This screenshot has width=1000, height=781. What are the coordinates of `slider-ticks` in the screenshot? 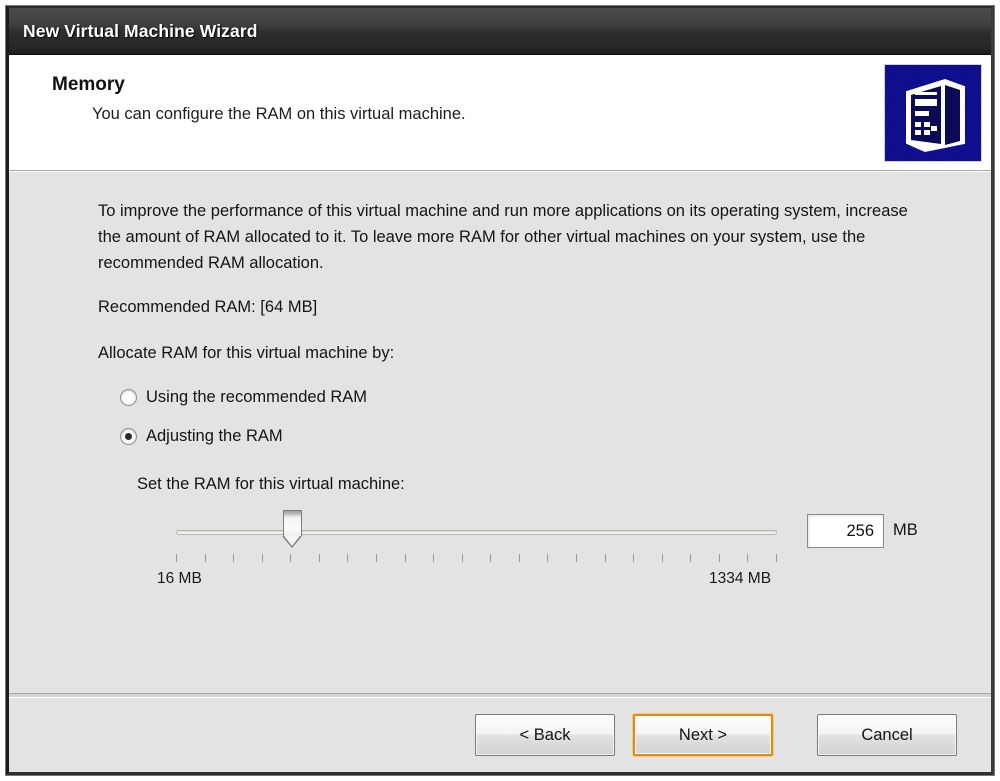 It's located at (476, 558).